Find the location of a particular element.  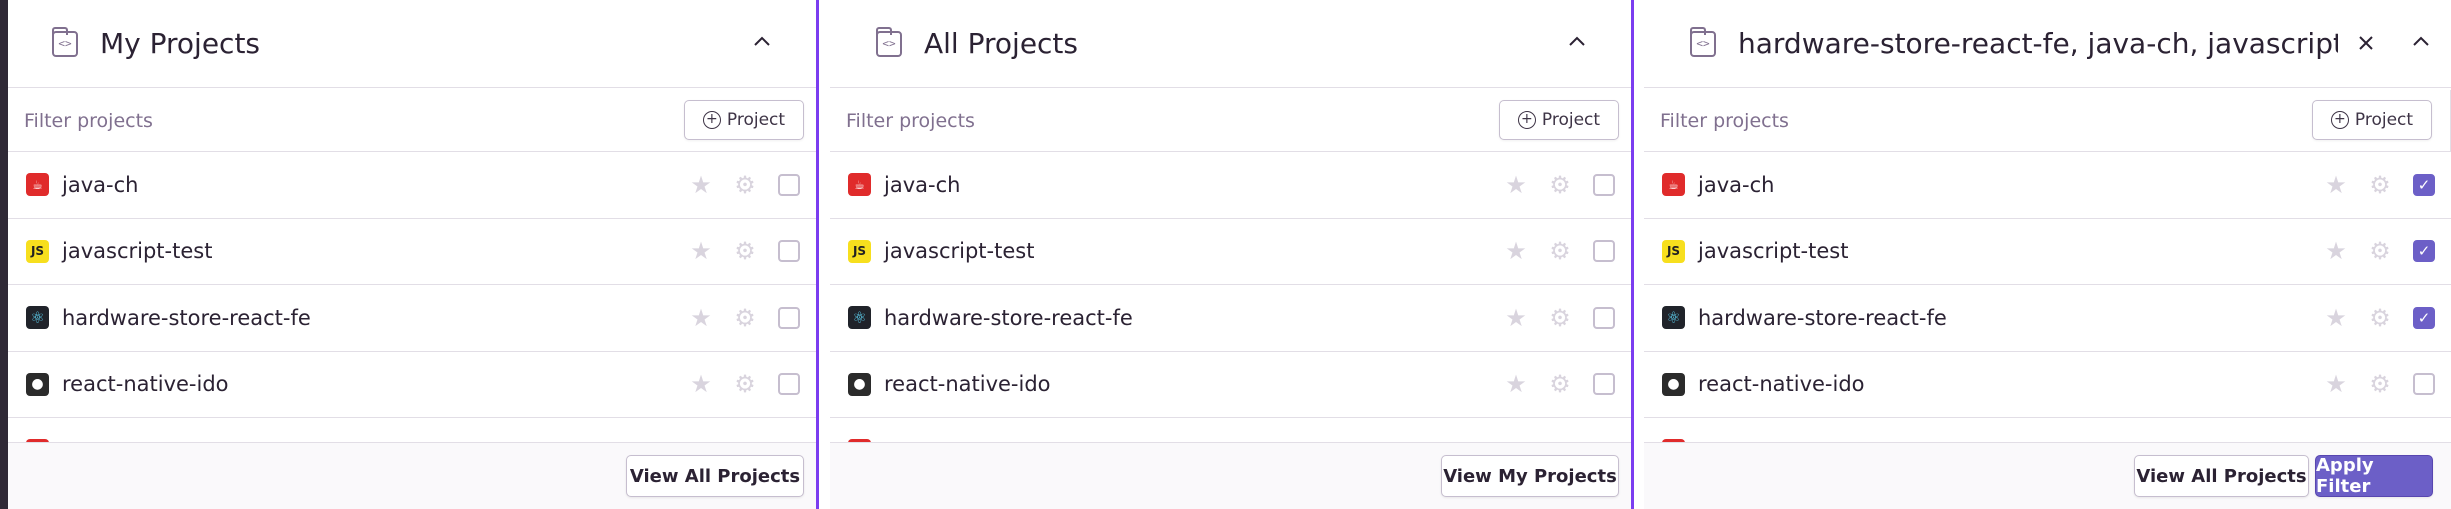

panel-footer: View All Projects is located at coordinates (412, 475).